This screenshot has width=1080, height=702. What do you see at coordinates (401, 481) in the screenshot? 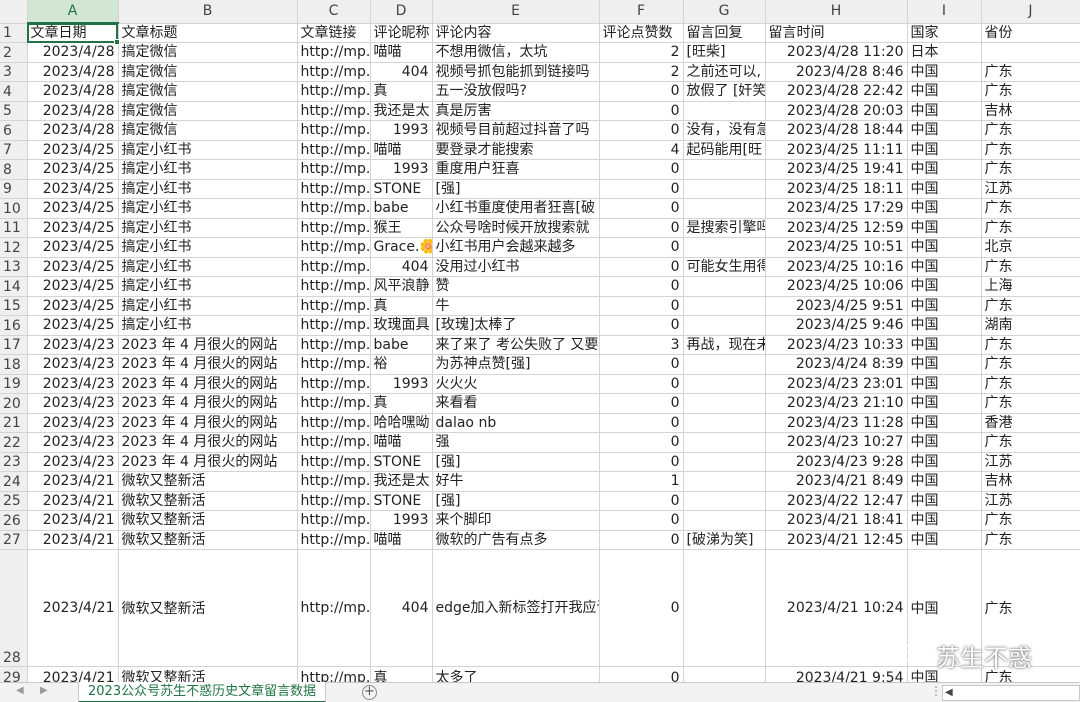
I see `cell: 我还是太` at bounding box center [401, 481].